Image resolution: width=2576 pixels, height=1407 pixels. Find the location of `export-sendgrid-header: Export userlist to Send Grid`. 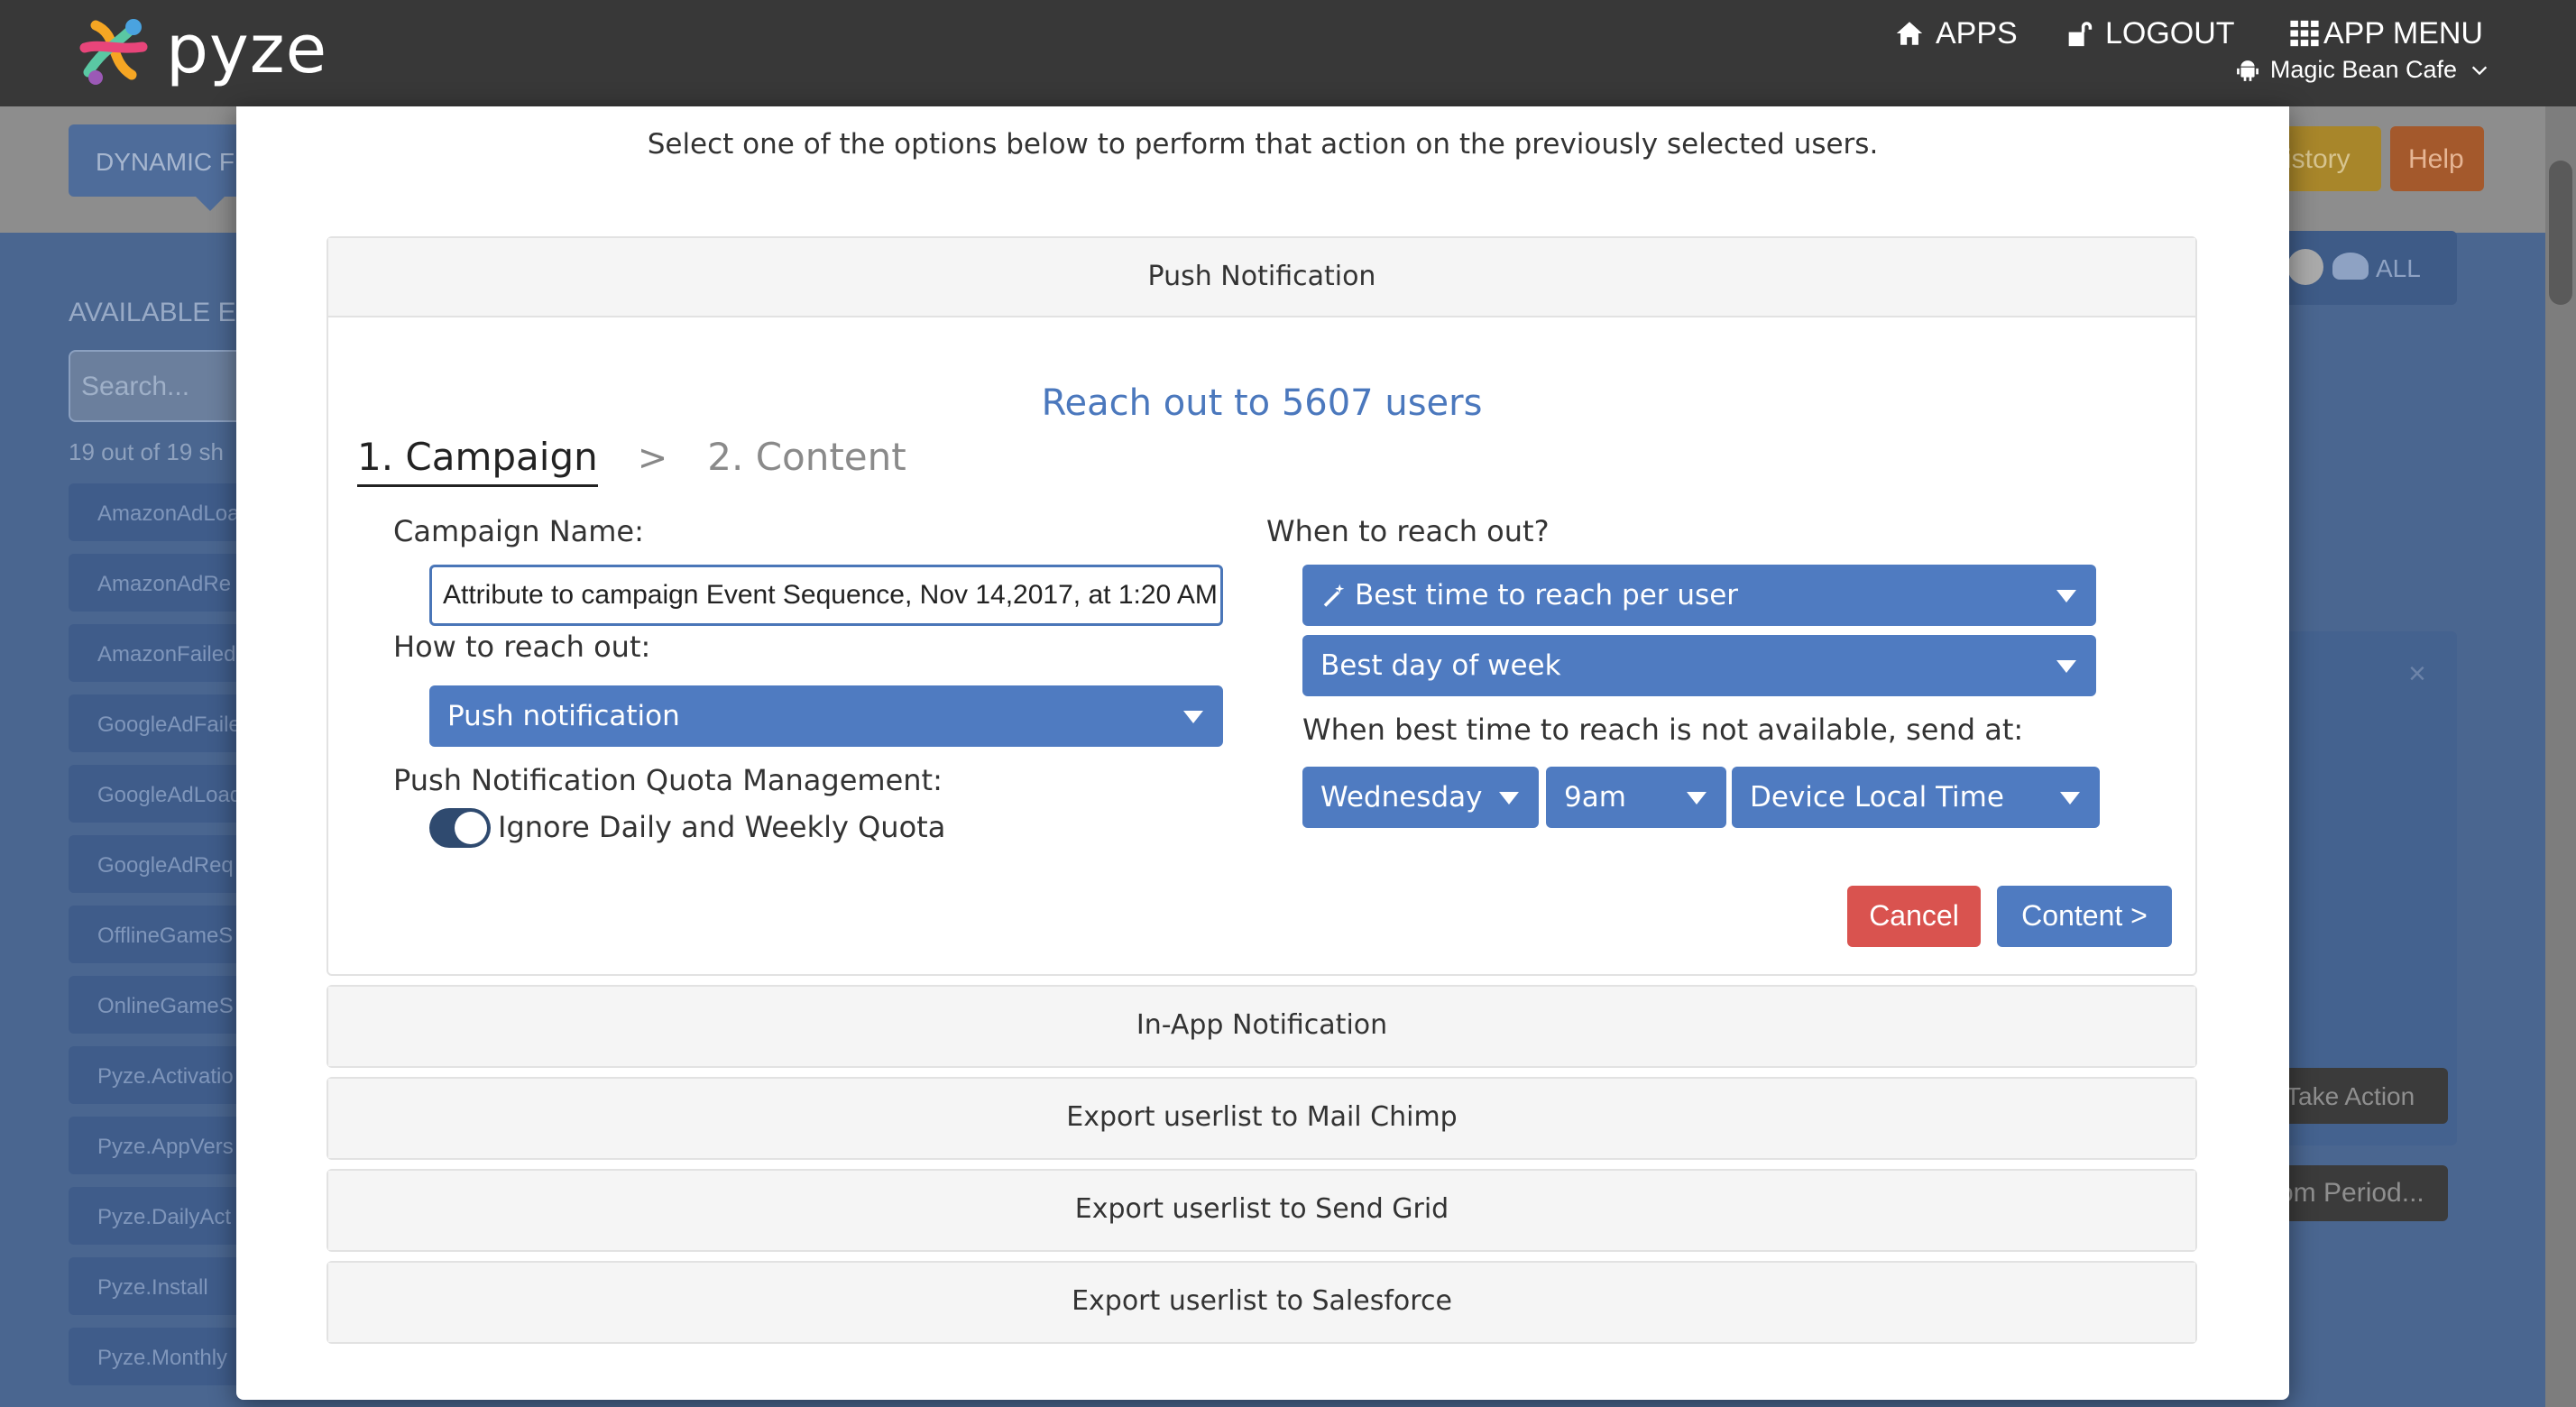

export-sendgrid-header: Export userlist to Send Grid is located at coordinates (1261, 1210).